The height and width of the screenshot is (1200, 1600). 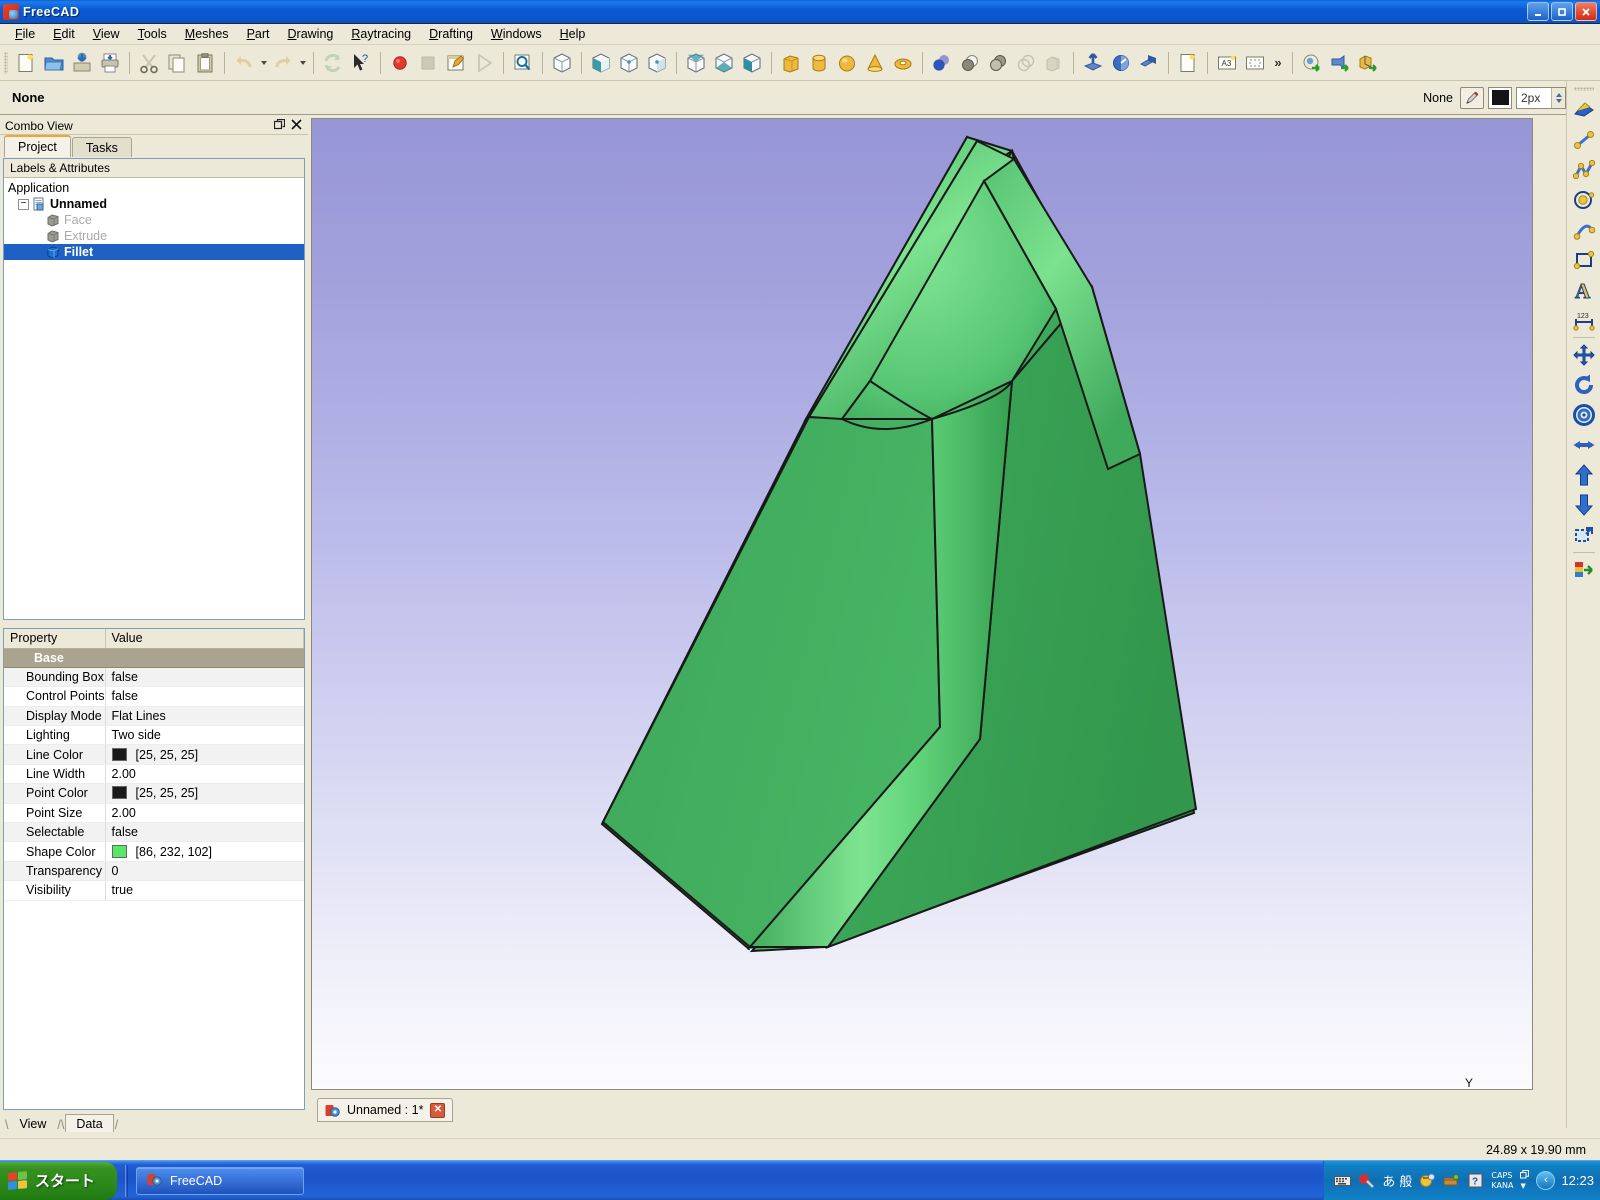 I want to click on table-row: Lighting Two side, so click(x=154, y=735).